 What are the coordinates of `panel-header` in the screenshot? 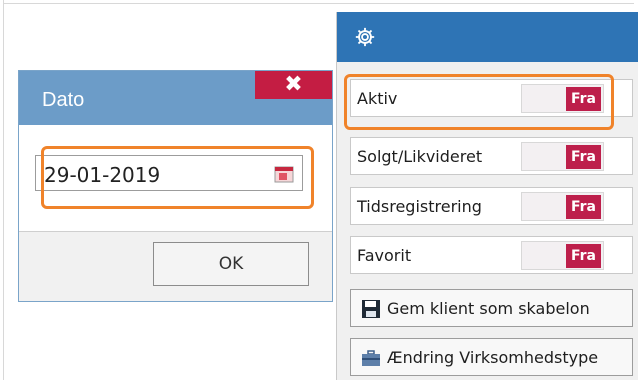 It's located at (487, 37).